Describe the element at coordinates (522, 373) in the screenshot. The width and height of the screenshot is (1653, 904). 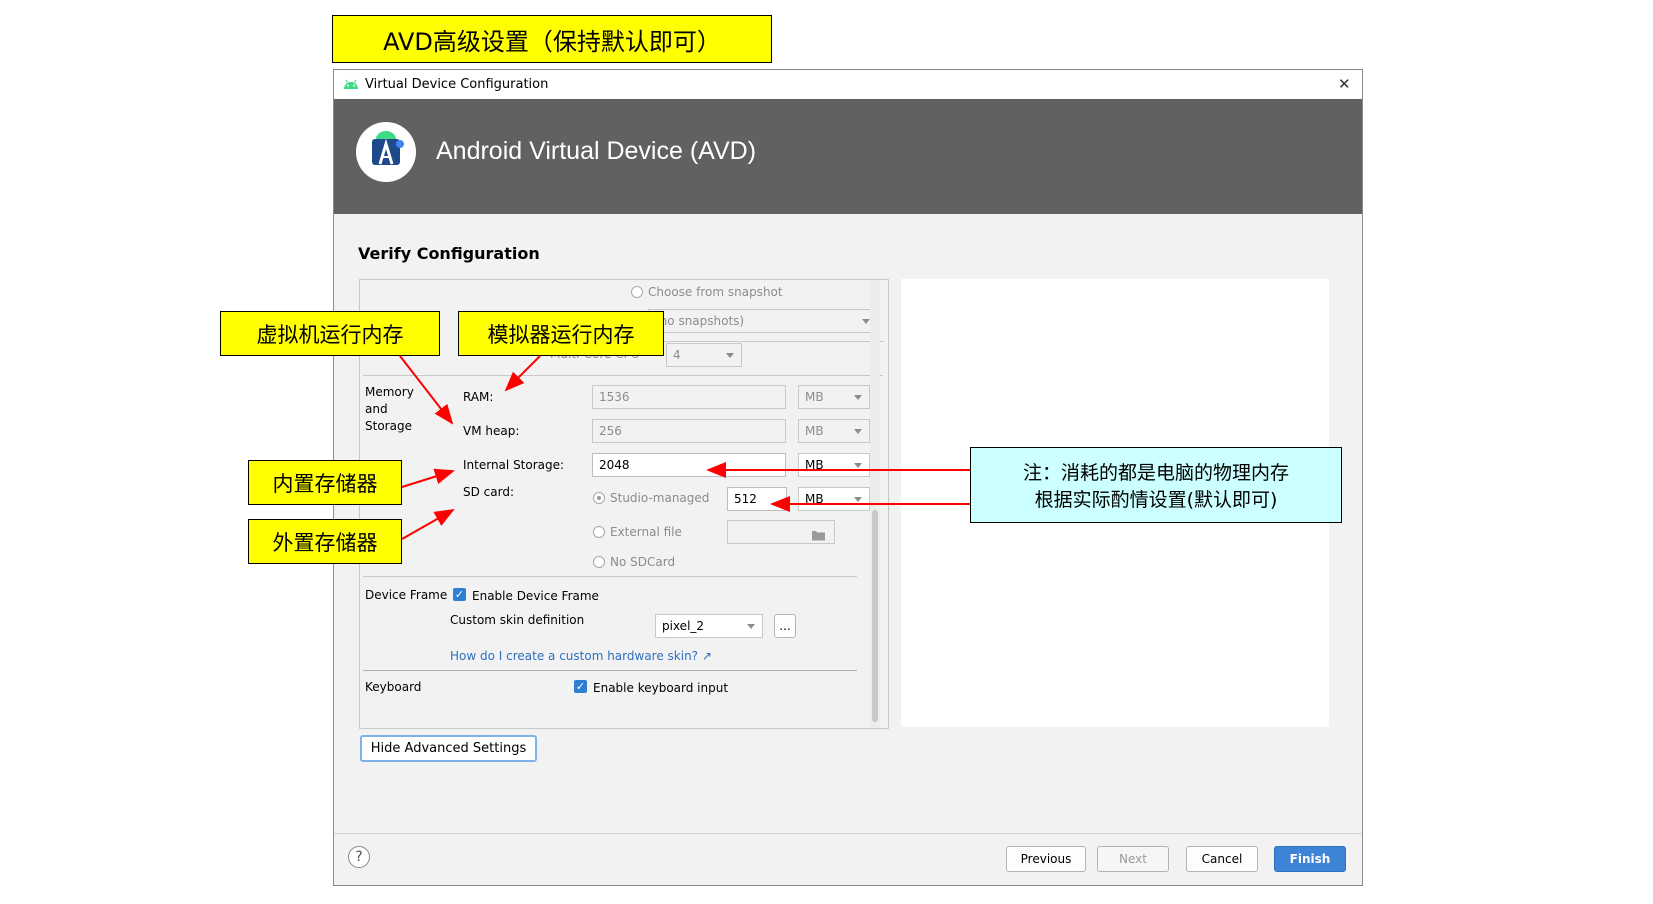
I see `arrow-ram` at that location.